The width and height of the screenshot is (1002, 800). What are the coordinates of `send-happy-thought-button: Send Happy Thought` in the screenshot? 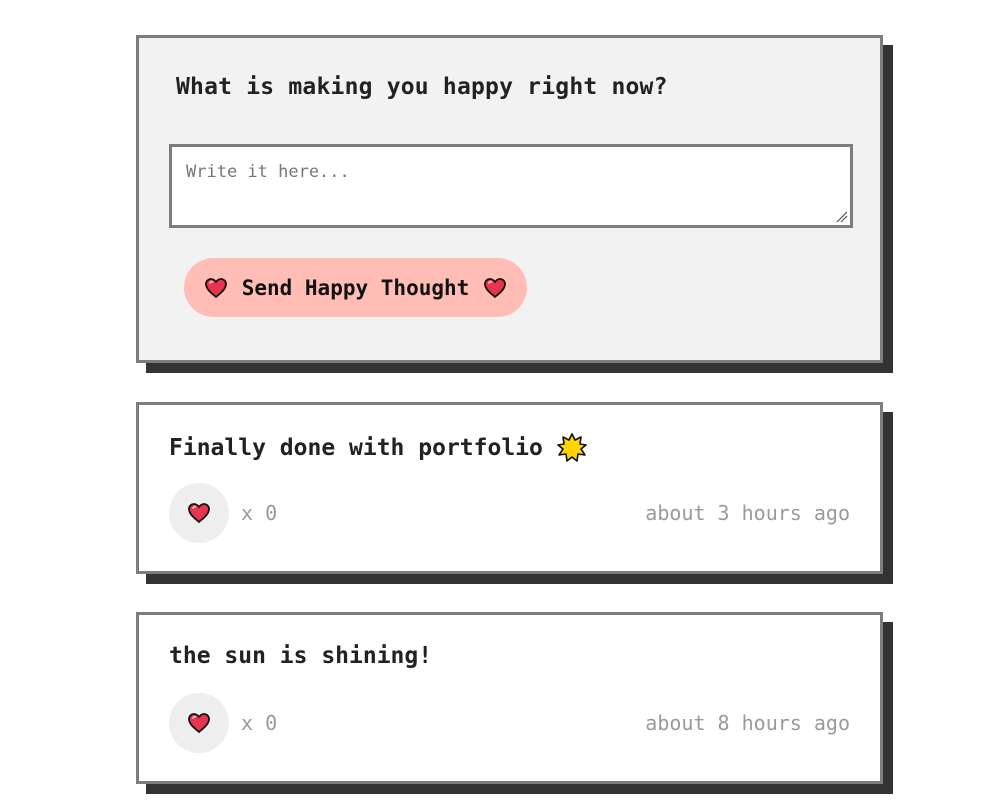 It's located at (355, 287).